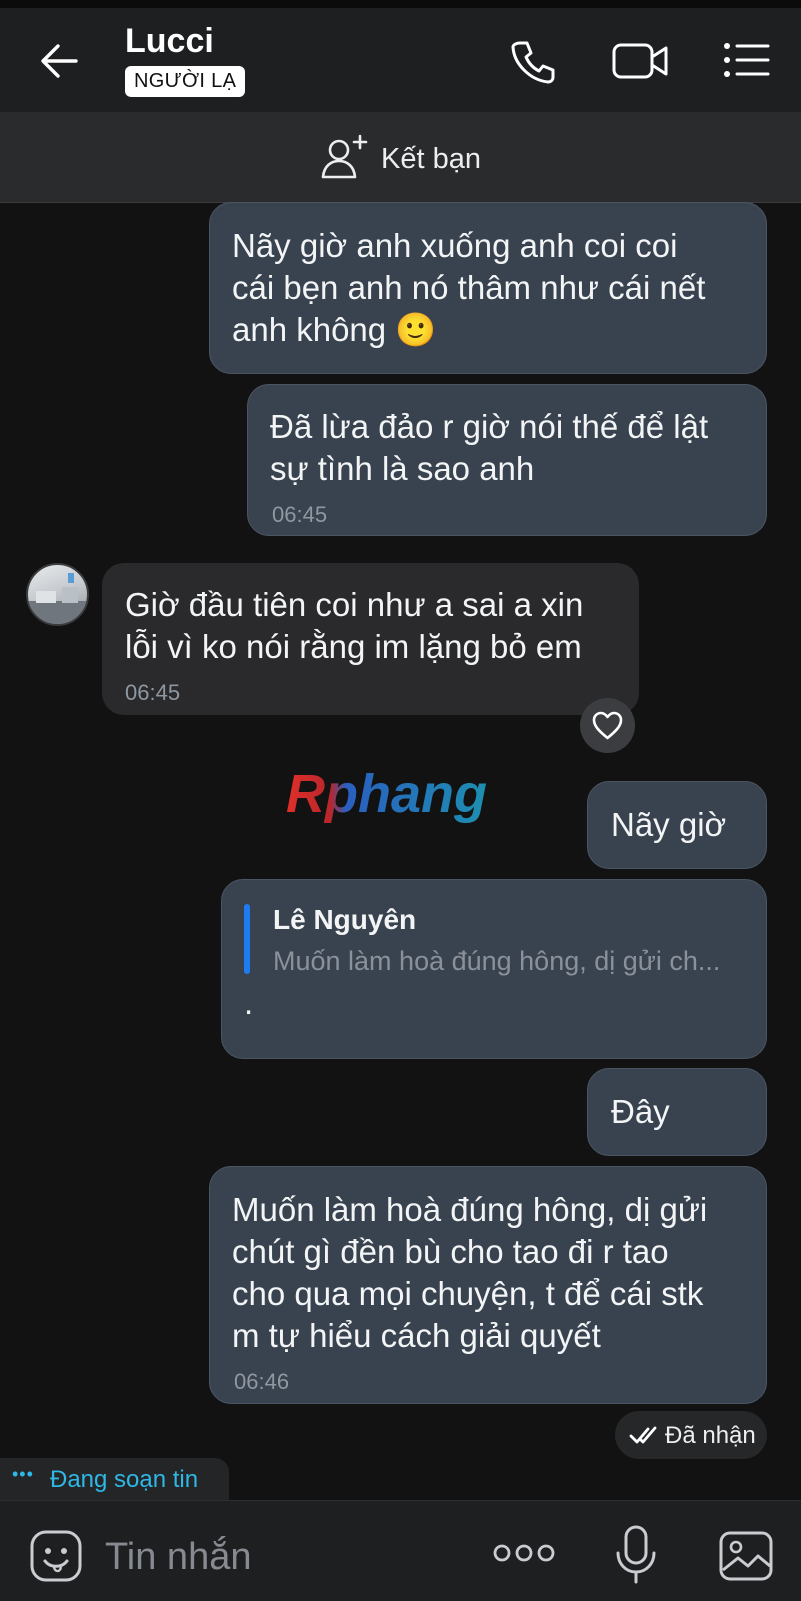 The height and width of the screenshot is (1601, 801). Describe the element at coordinates (23, 1474) in the screenshot. I see `typing-dots-icon: •••` at that location.